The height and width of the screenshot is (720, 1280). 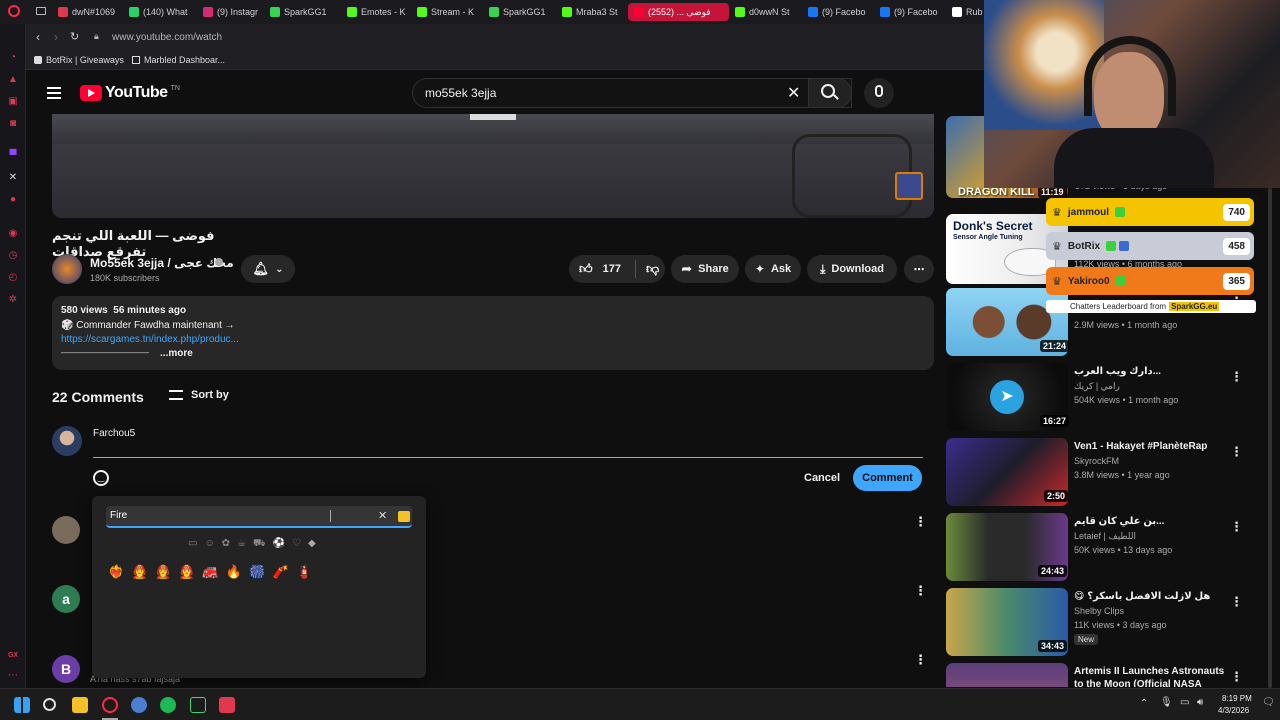 What do you see at coordinates (1166, 702) in the screenshot?
I see `microphone-tray-icon: 🎙︎` at bounding box center [1166, 702].